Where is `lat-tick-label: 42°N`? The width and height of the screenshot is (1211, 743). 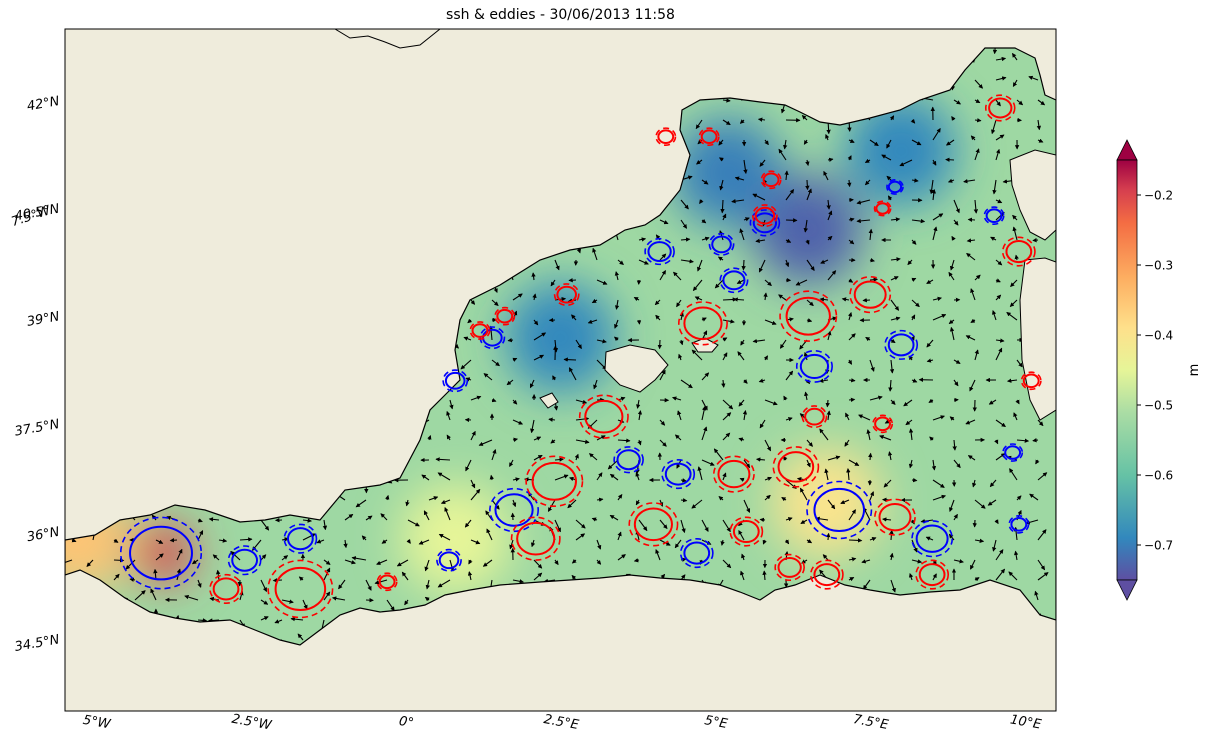
lat-tick-label: 42°N is located at coordinates (43, 104).